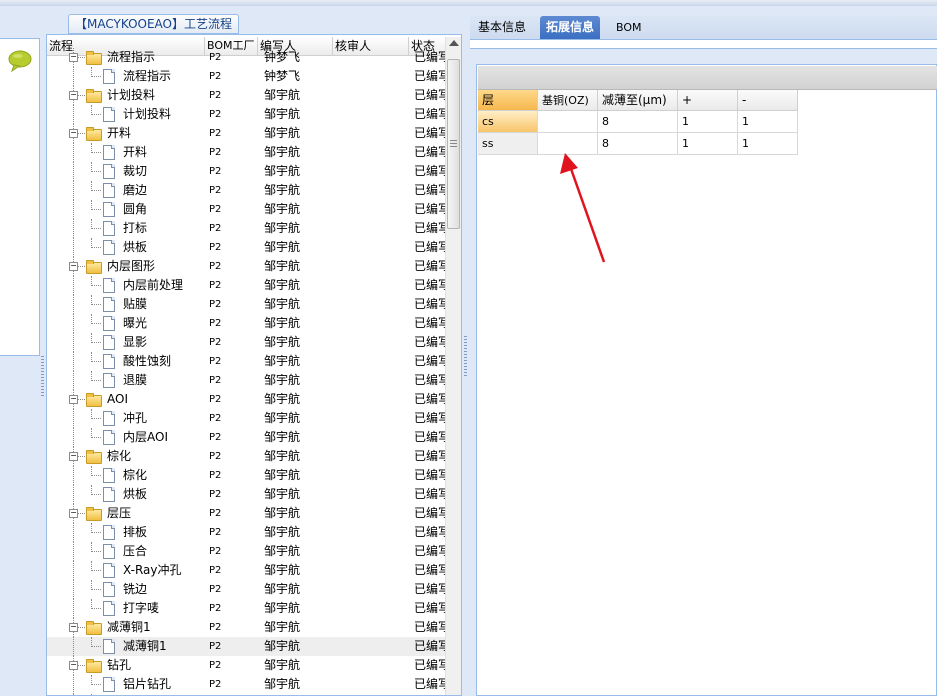 The width and height of the screenshot is (937, 696). Describe the element at coordinates (246, 76) in the screenshot. I see `tree-node-step: 流程指示 P2 钟梦飞 已编写` at that location.